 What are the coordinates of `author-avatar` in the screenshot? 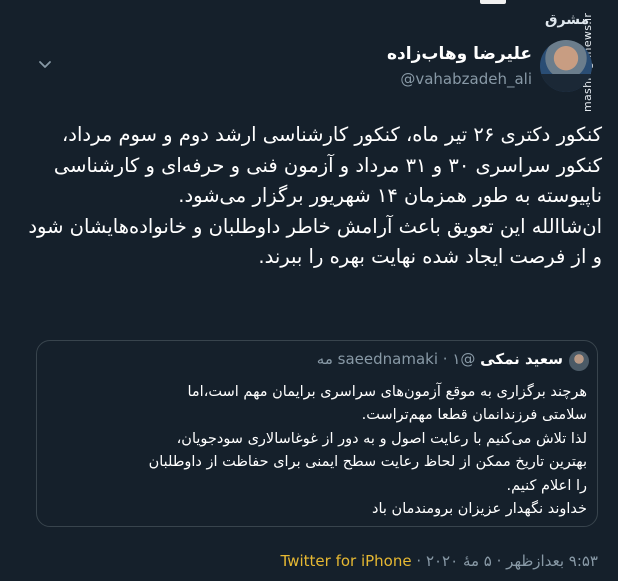 It's located at (566, 66).